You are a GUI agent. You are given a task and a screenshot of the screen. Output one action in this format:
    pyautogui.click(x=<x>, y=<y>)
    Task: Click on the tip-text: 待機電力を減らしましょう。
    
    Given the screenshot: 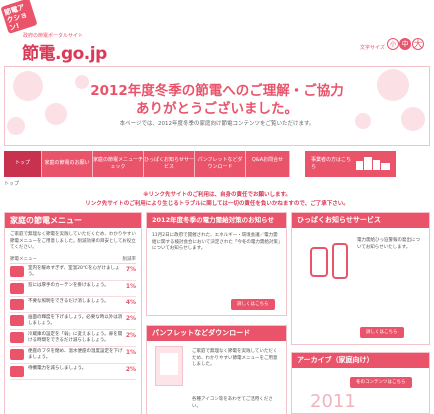 What is the action you would take?
    pyautogui.click(x=57, y=368)
    